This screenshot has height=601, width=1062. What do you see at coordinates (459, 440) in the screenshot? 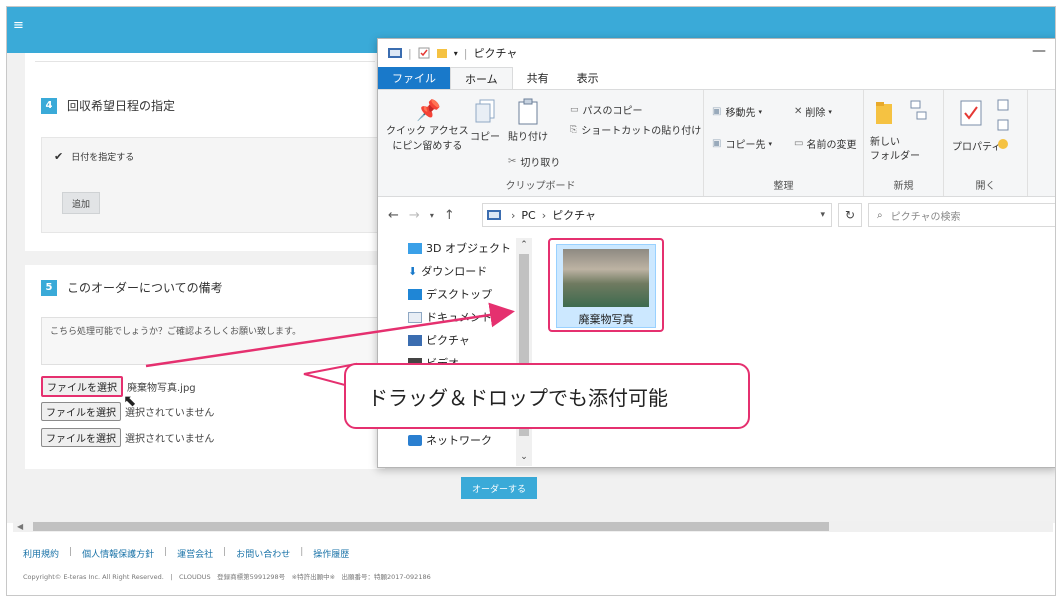
I see `nav-item-label: ネットワーク` at bounding box center [459, 440].